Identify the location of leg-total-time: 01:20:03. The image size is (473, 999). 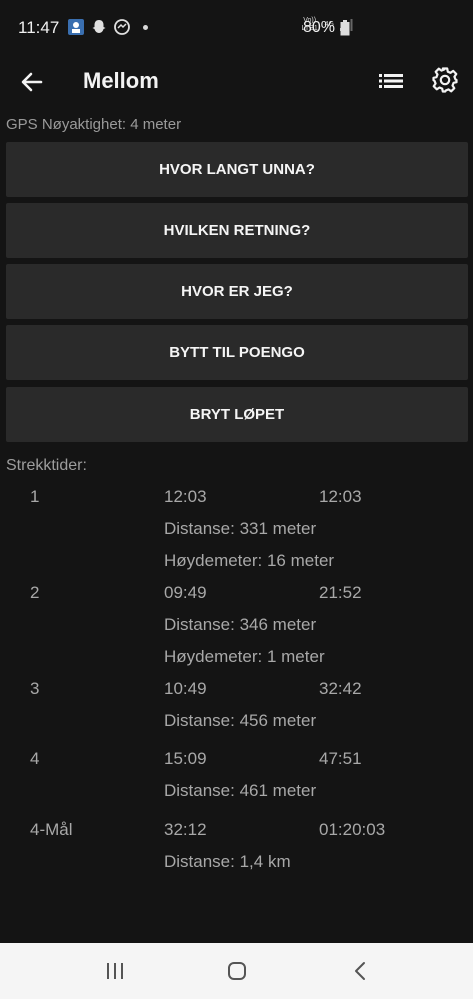
(352, 829).